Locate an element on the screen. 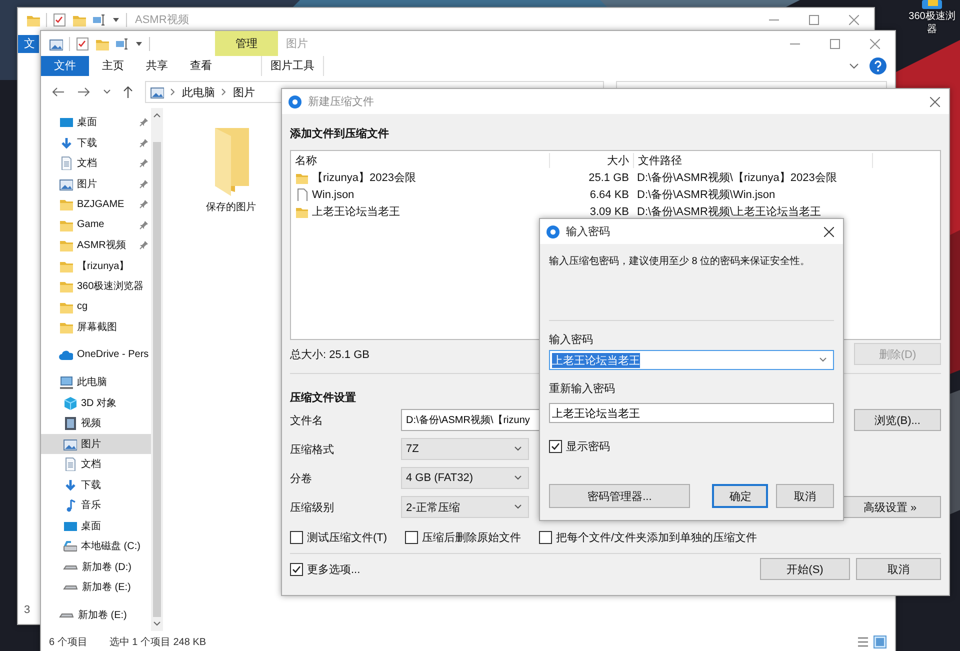  dialog-title: 新建压缩文件 is located at coordinates (341, 101).